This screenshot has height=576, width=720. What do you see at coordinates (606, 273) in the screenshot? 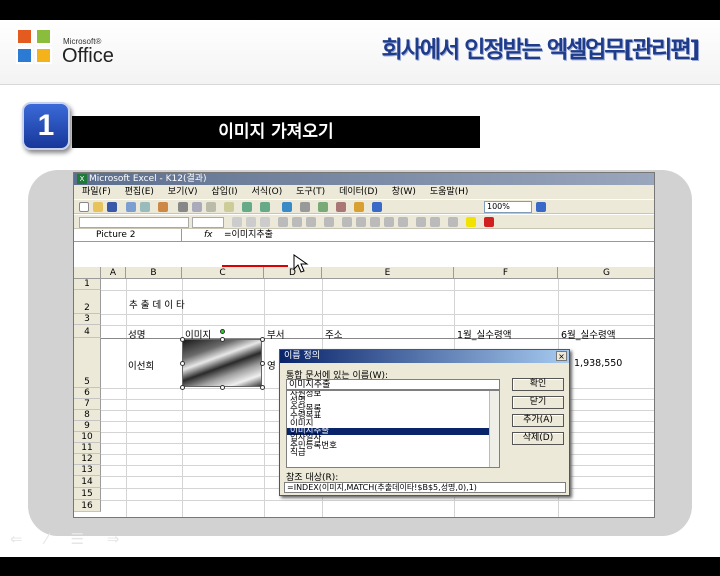
I see `col-header-g: G` at bounding box center [606, 273].